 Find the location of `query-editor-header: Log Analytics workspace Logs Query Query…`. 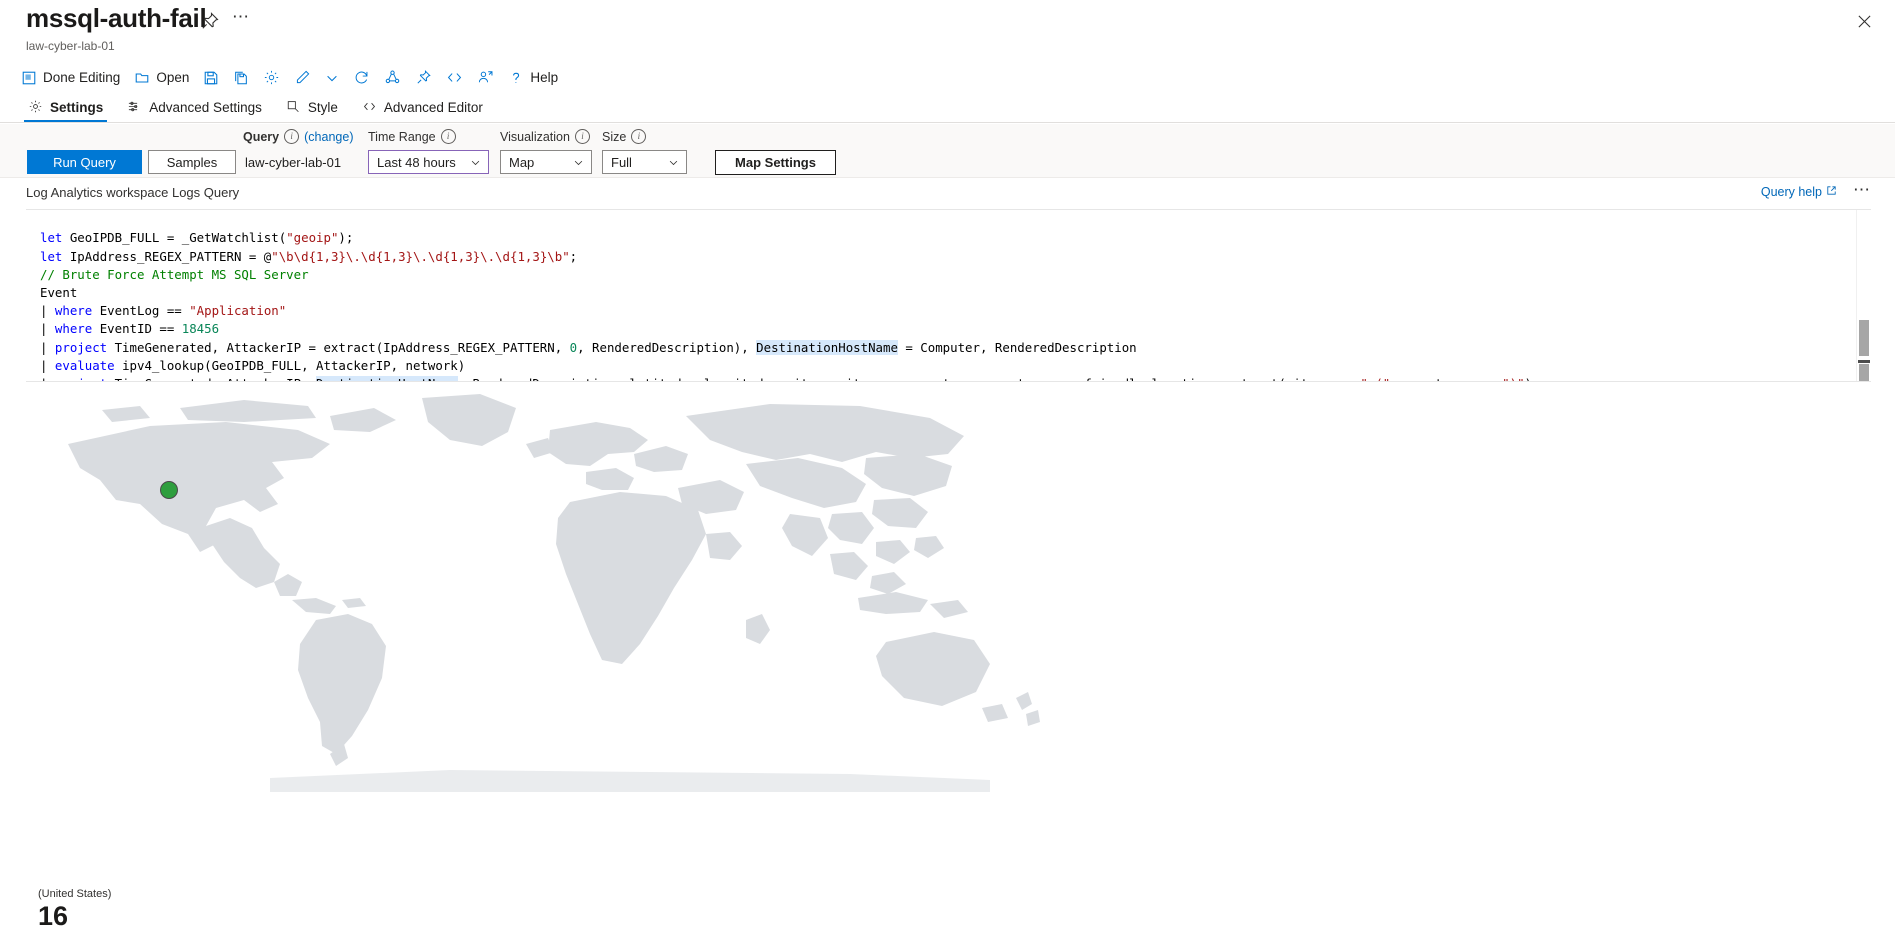

query-editor-header: Log Analytics workspace Logs Query Query… is located at coordinates (947, 193).